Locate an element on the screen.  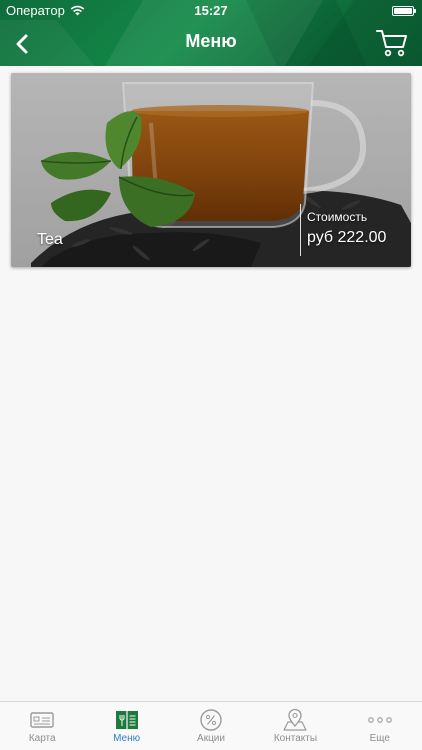
tab-label: Контакты is located at coordinates (295, 738).